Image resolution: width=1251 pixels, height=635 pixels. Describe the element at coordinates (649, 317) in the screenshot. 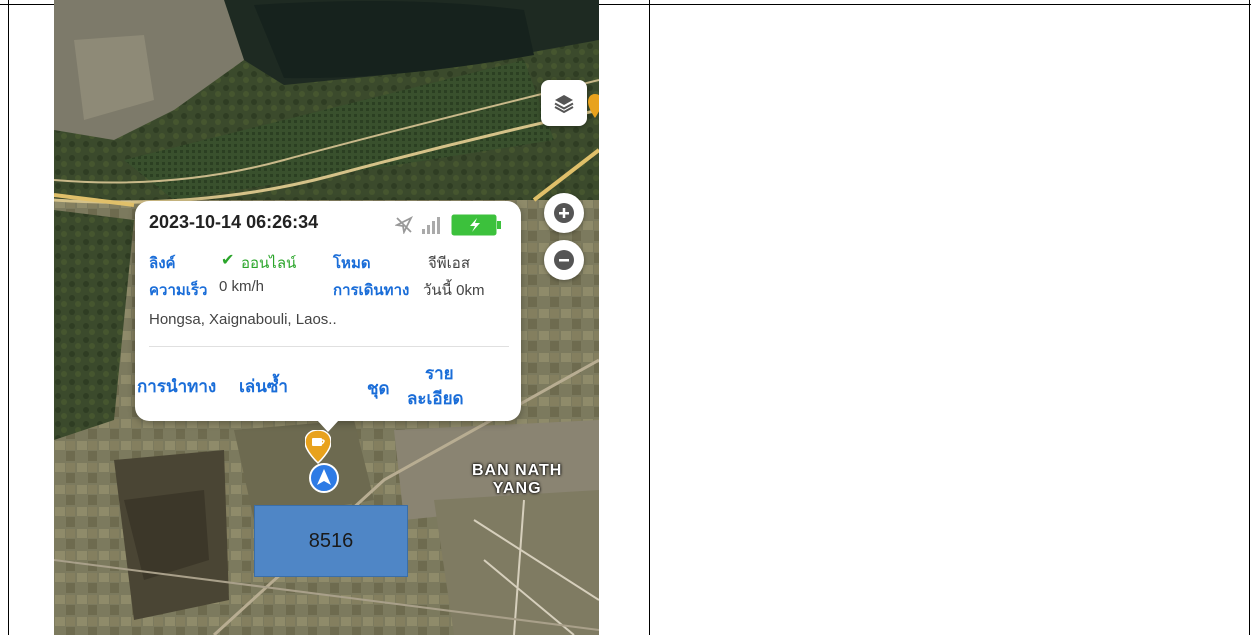

I see `table-middle-border` at that location.